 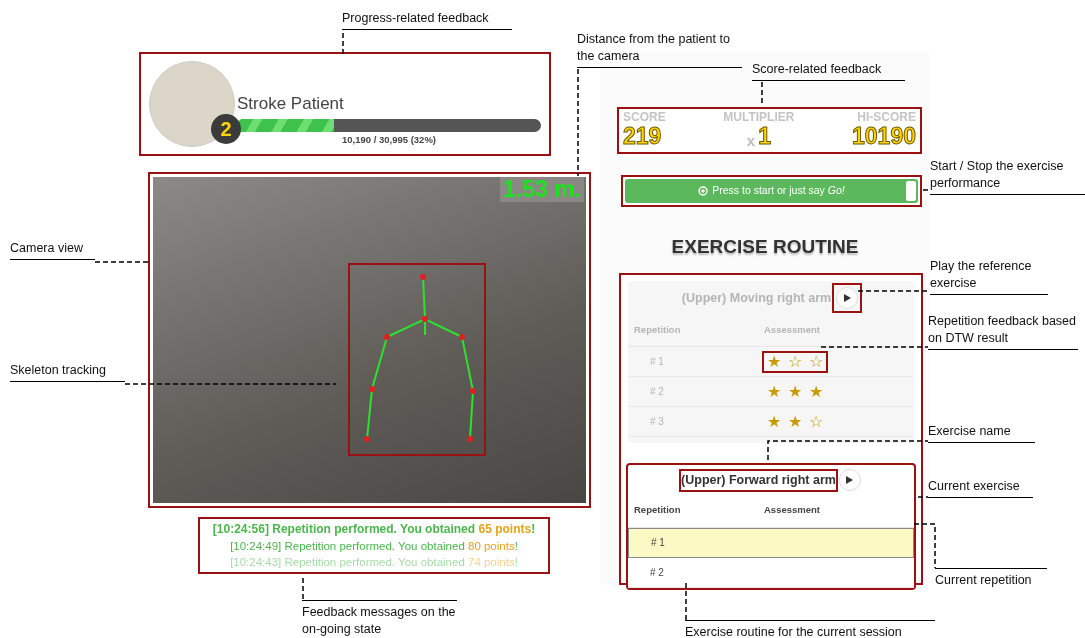 I want to click on score-label: SCORE, so click(x=644, y=117).